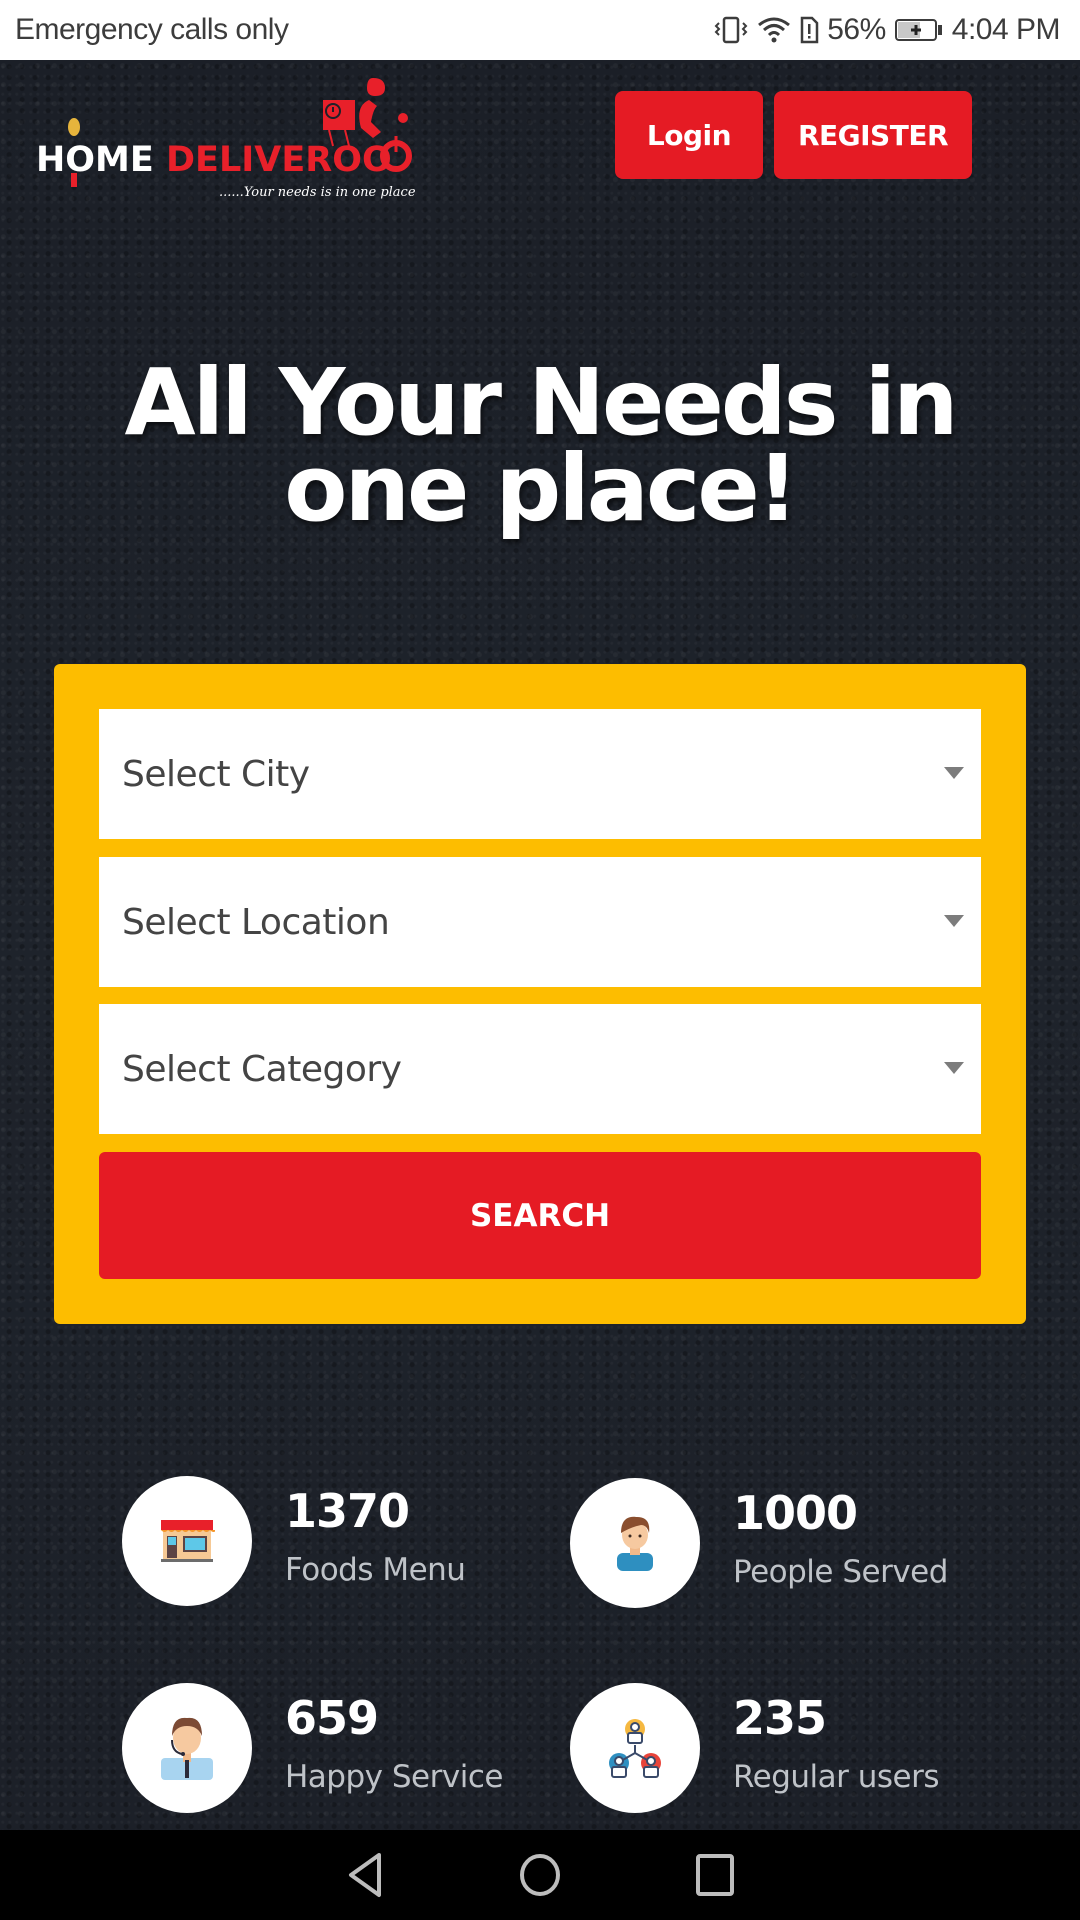  What do you see at coordinates (840, 1572) in the screenshot?
I see `stat-label: People Served` at bounding box center [840, 1572].